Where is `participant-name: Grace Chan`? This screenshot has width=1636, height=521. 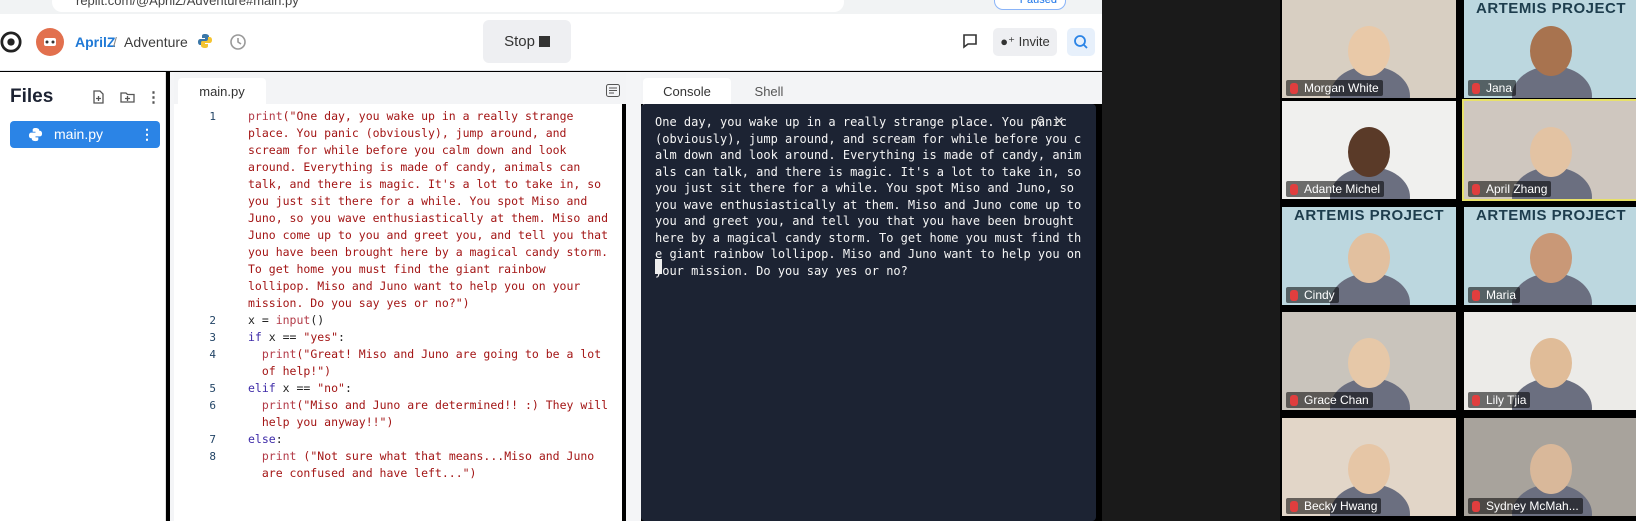 participant-name: Grace Chan is located at coordinates (1329, 400).